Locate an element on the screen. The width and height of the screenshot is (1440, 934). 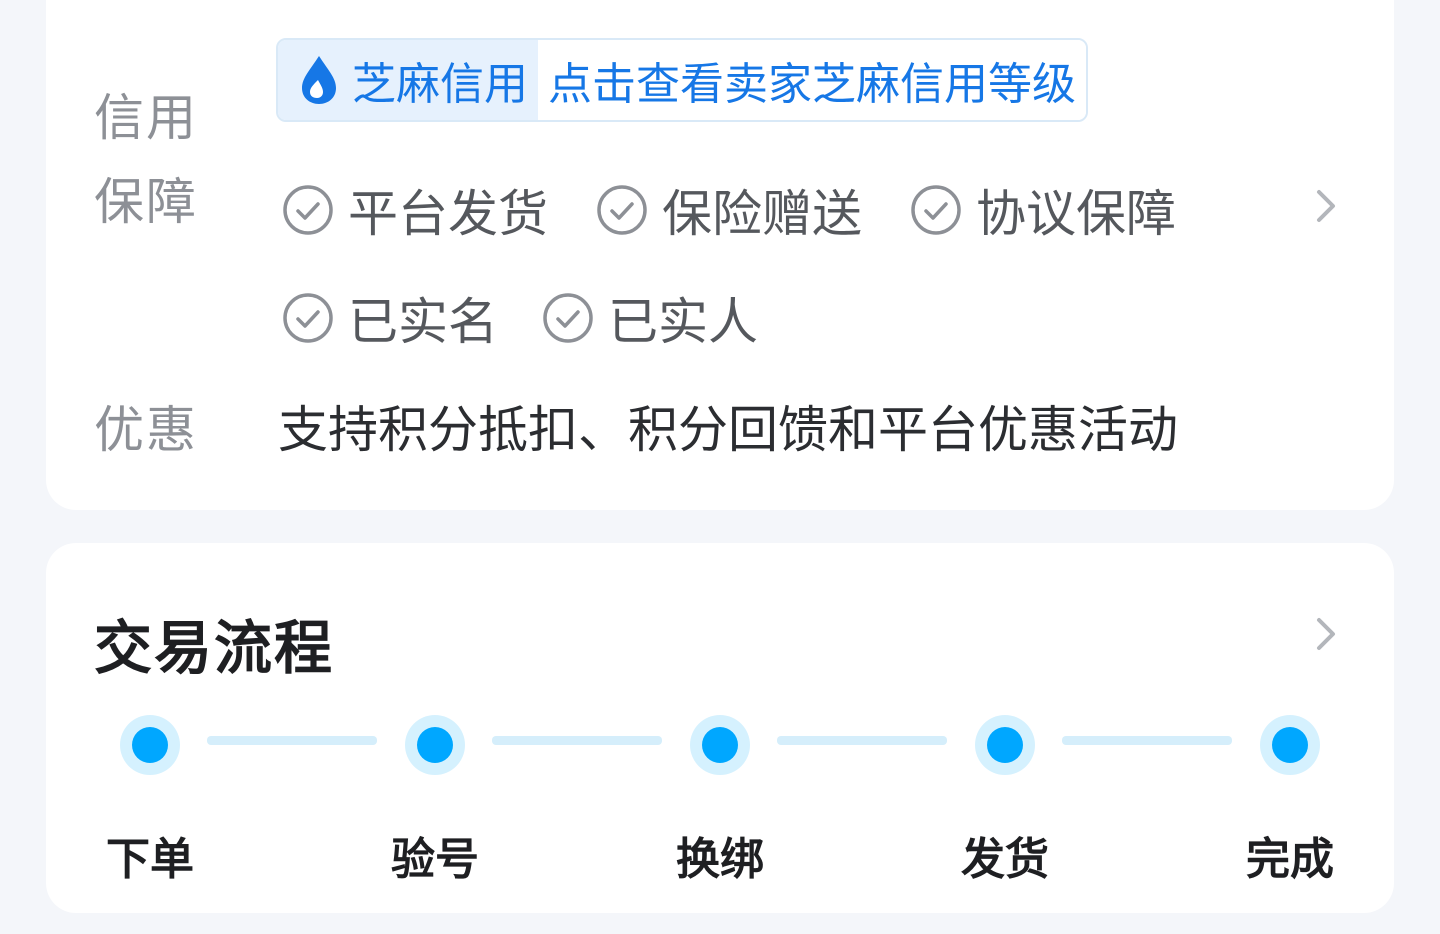
guarantee-item-agreement: 协议保障 is located at coordinates (1043, 210).